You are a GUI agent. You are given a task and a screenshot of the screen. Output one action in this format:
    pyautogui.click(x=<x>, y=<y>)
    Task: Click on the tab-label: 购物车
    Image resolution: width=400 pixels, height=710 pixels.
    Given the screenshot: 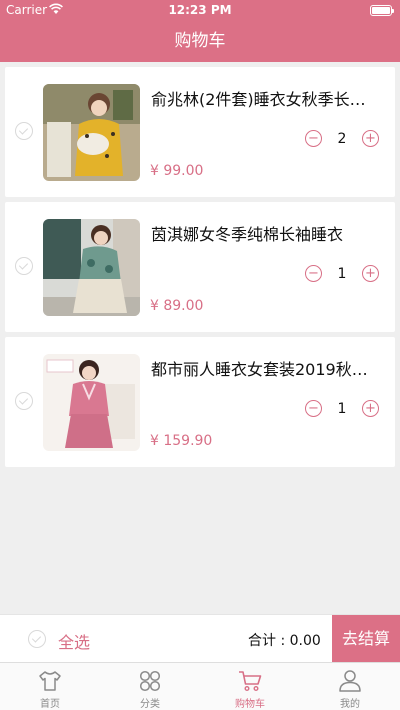 What is the action you would take?
    pyautogui.click(x=250, y=704)
    